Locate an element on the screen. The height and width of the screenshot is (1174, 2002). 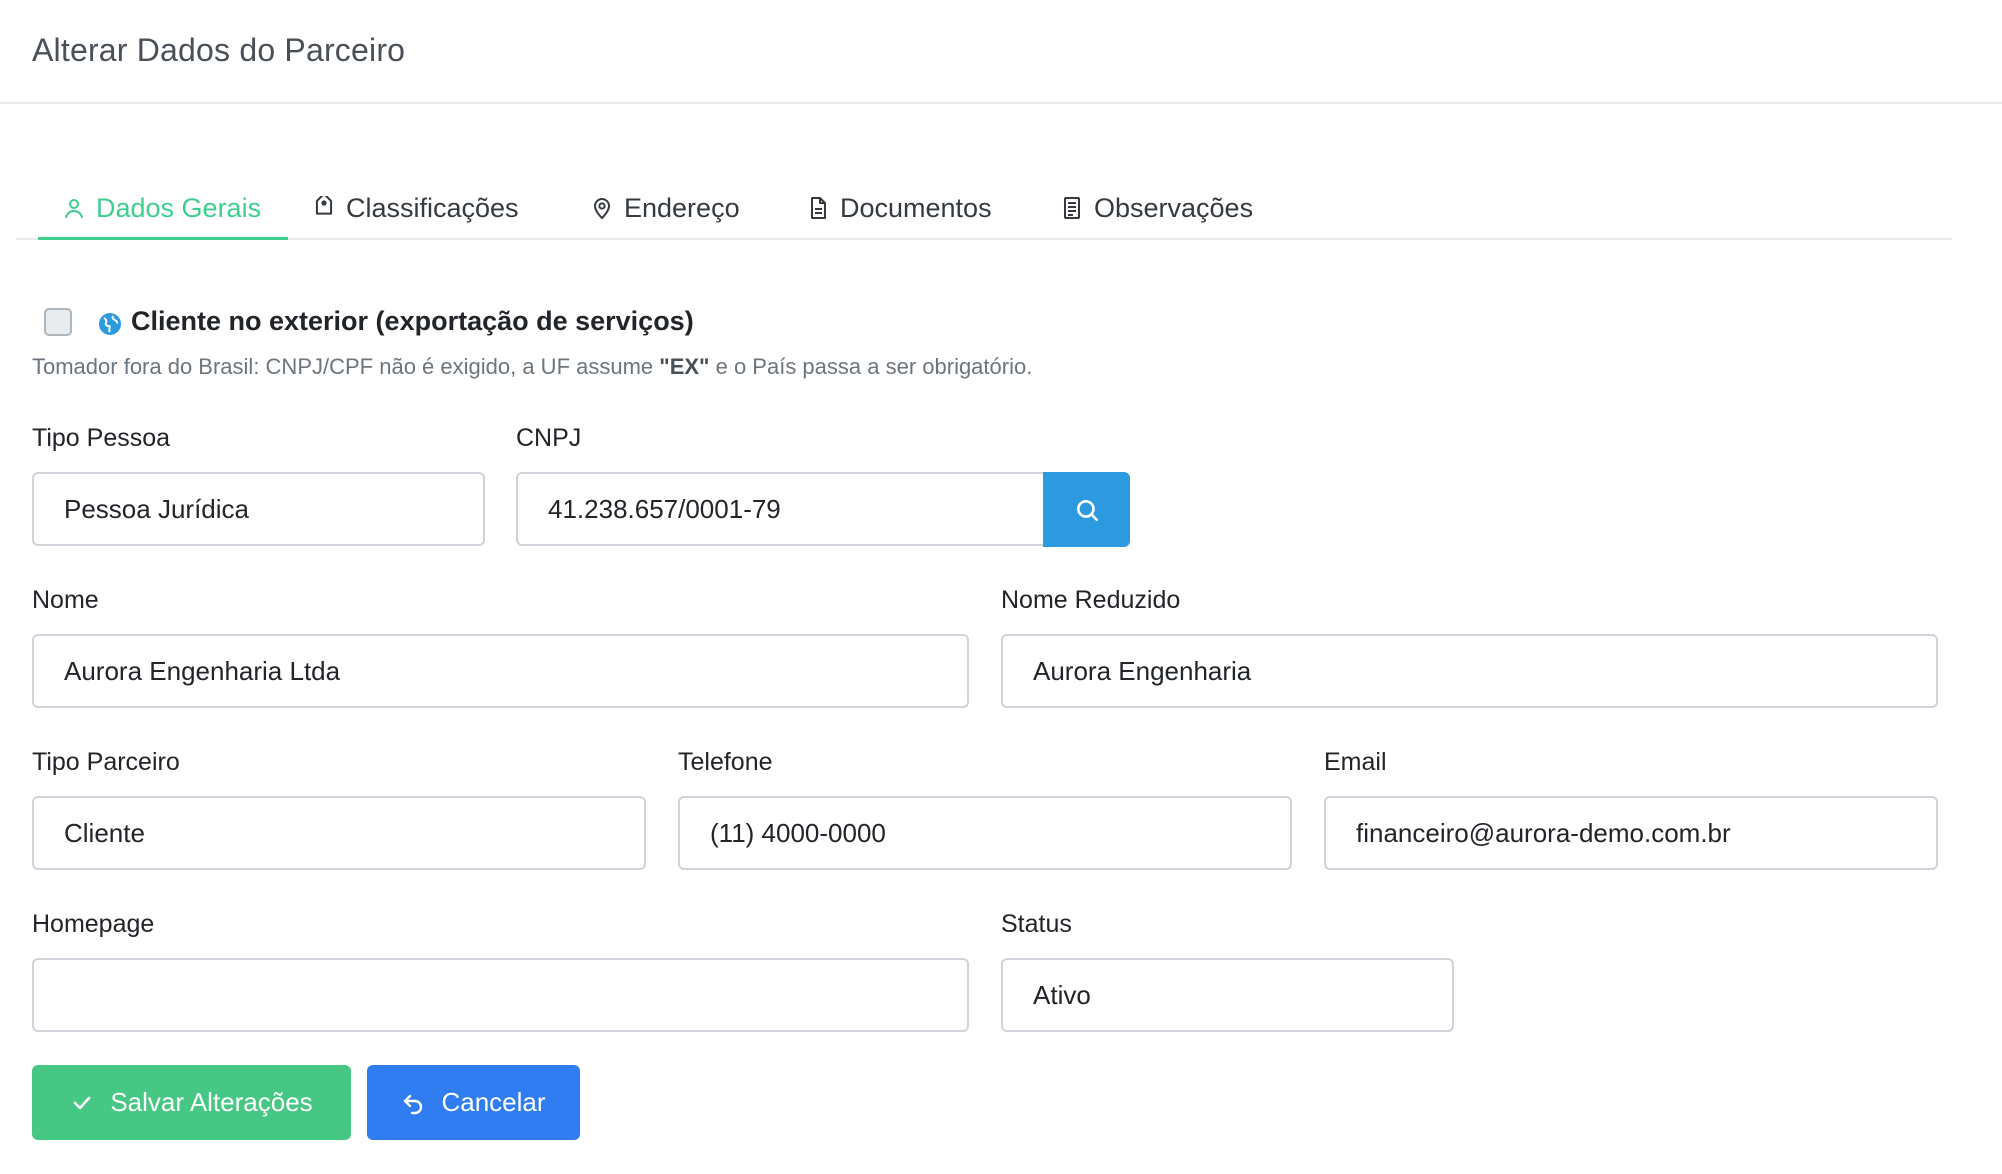
email-label: Email is located at coordinates (1355, 762).